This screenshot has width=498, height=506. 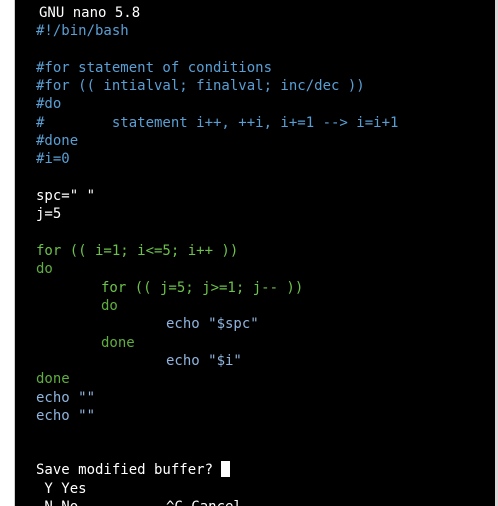 I want to click on yes-option: Y Yes, so click(x=61, y=489).